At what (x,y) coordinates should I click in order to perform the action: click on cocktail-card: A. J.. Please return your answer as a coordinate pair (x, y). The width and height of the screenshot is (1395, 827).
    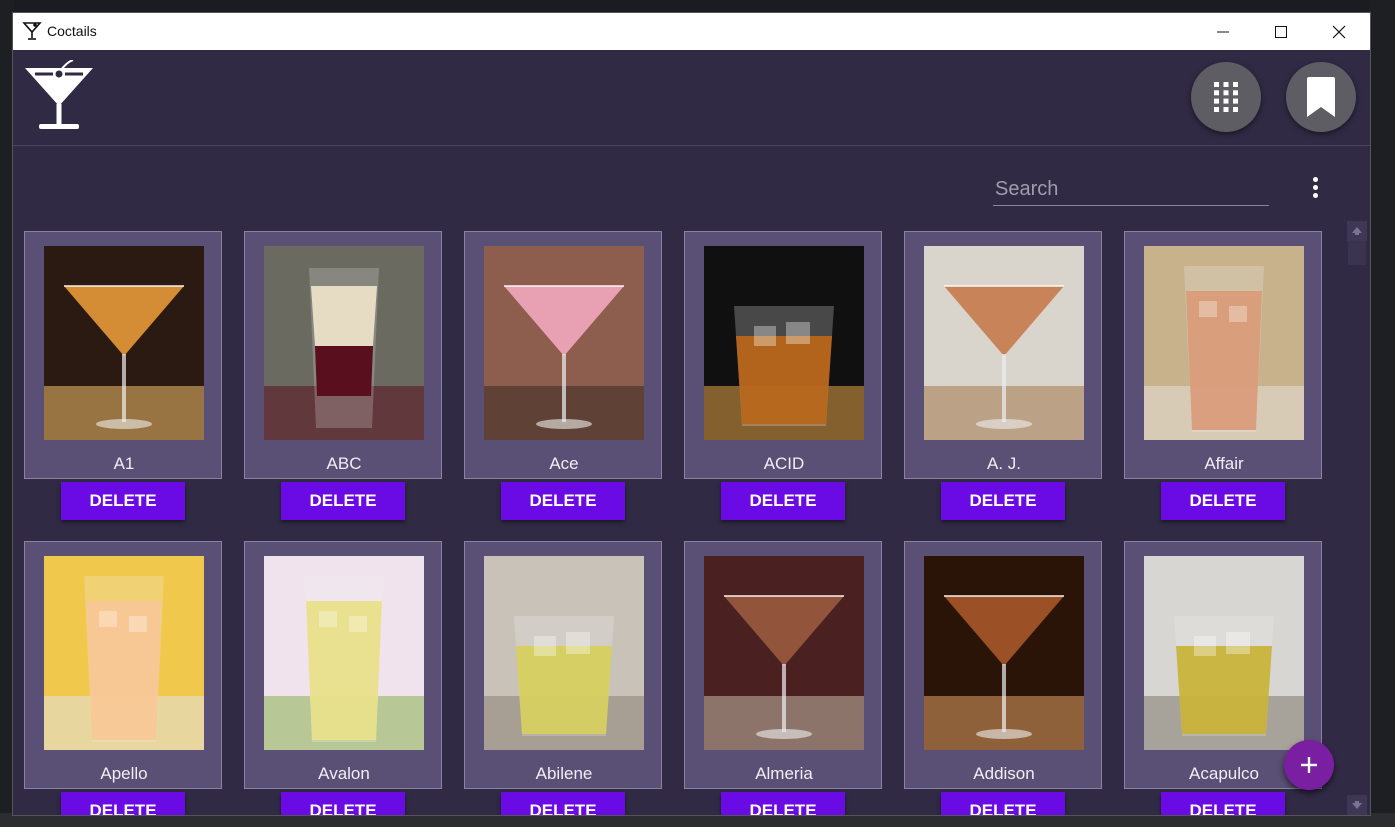
    Looking at the image, I should click on (1003, 355).